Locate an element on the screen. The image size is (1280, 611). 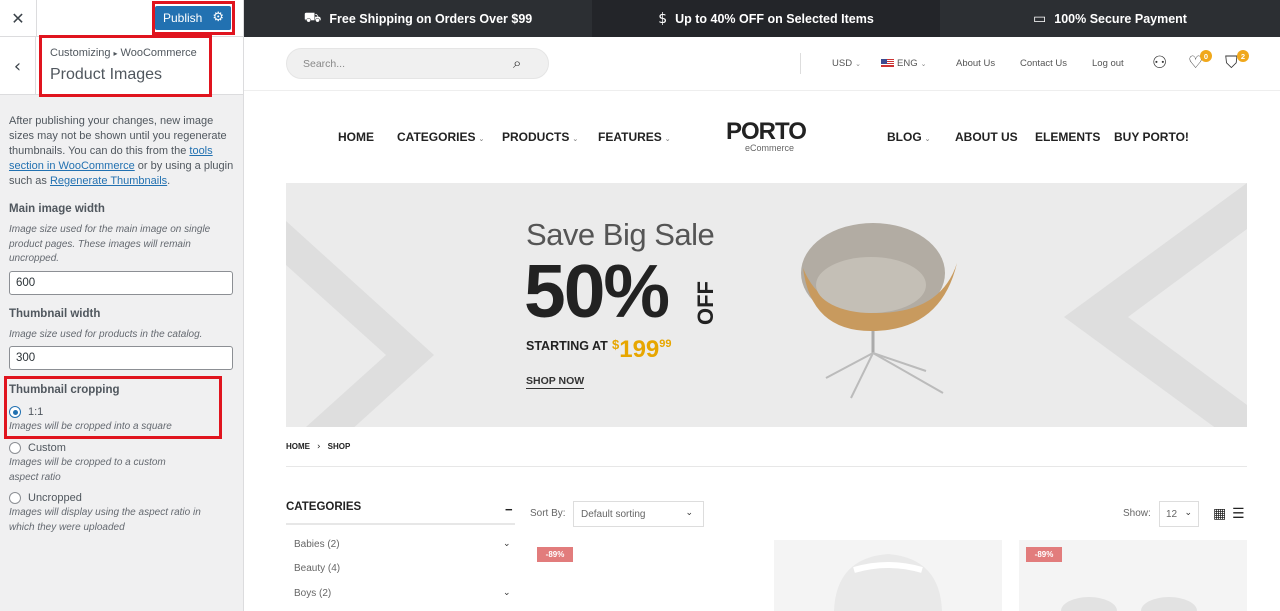
nav-label: FEATURES is located at coordinates (630, 137).